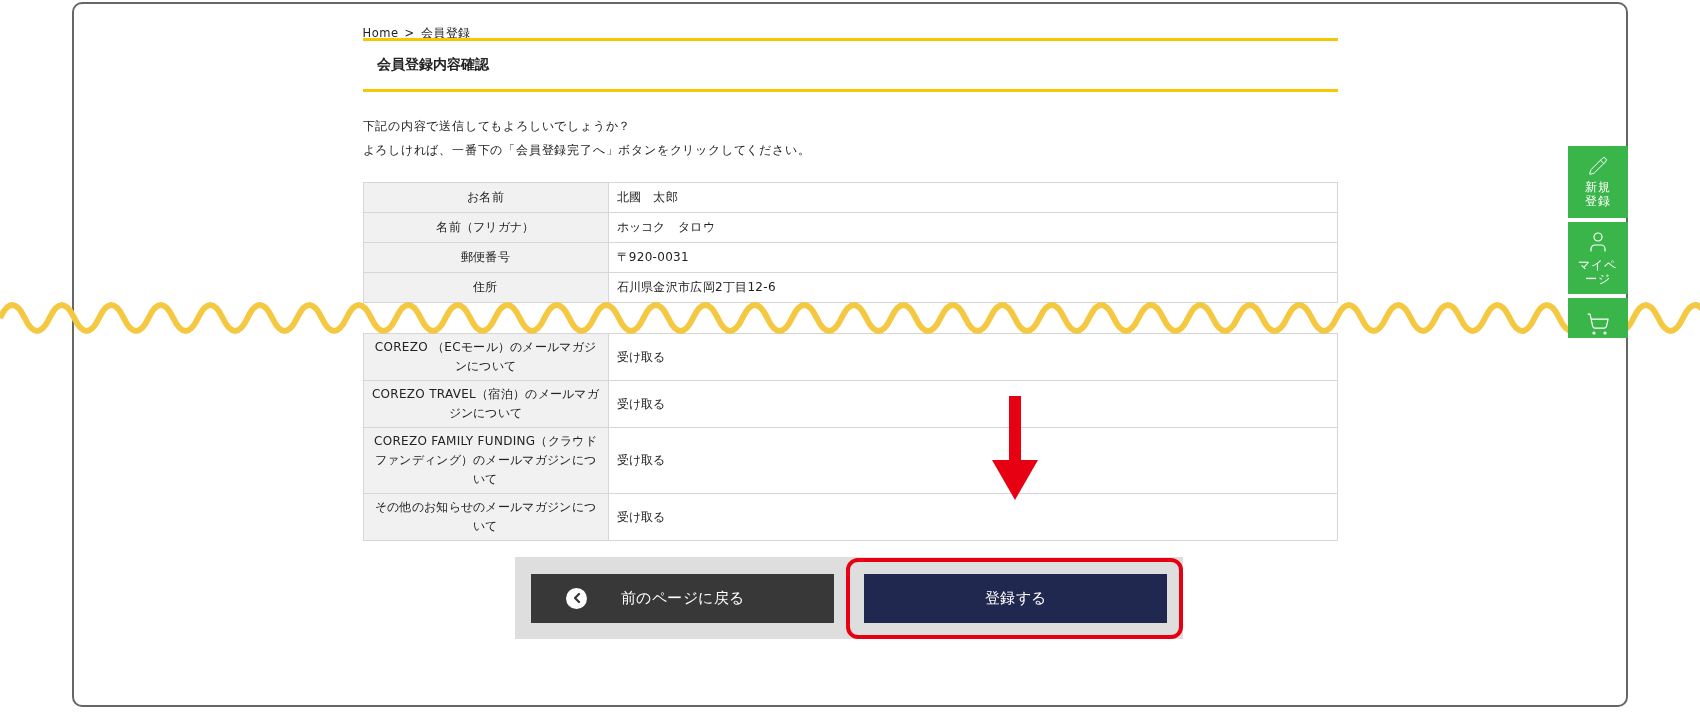  What do you see at coordinates (485, 197) in the screenshot?
I see `field-label: お名前` at bounding box center [485, 197].